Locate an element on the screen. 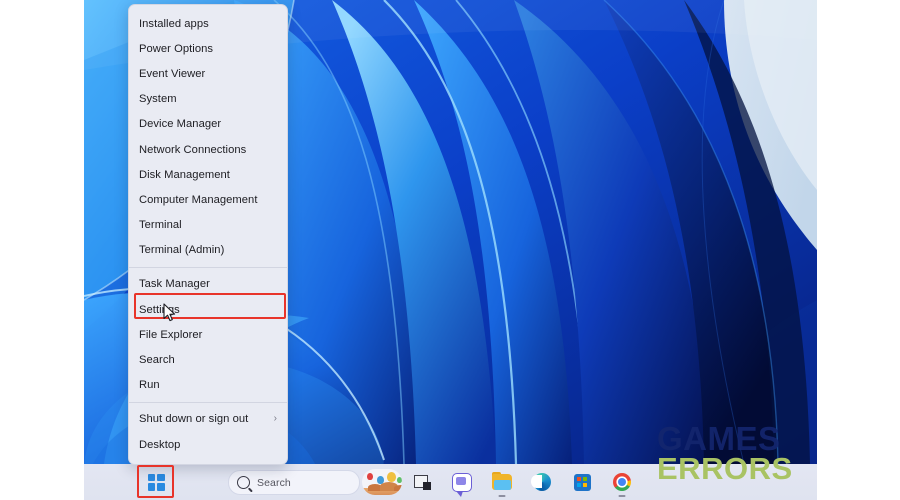 The image size is (900, 500). menu-item-power-options: Power Options is located at coordinates (208, 48).